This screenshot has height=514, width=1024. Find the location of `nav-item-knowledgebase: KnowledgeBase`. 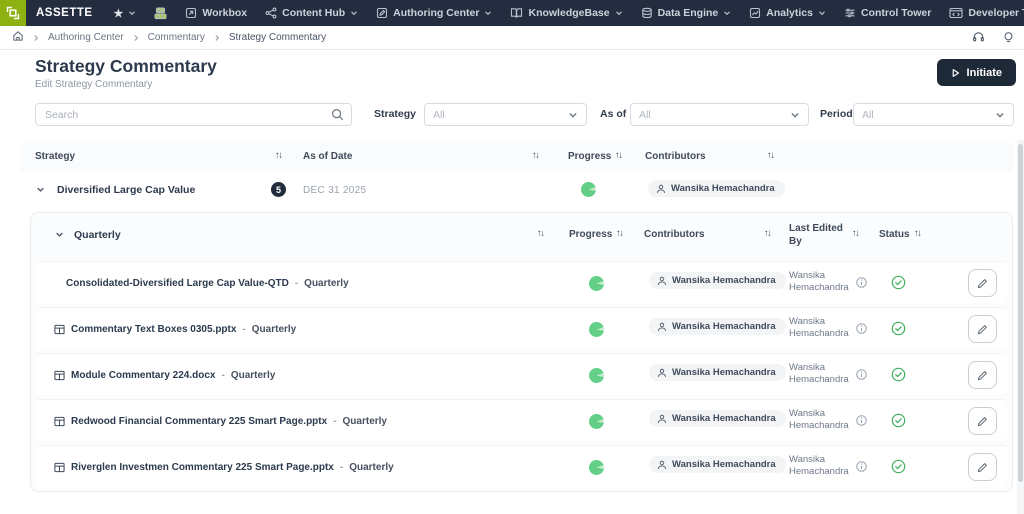

nav-item-knowledgebase: KnowledgeBase is located at coordinates (566, 13).